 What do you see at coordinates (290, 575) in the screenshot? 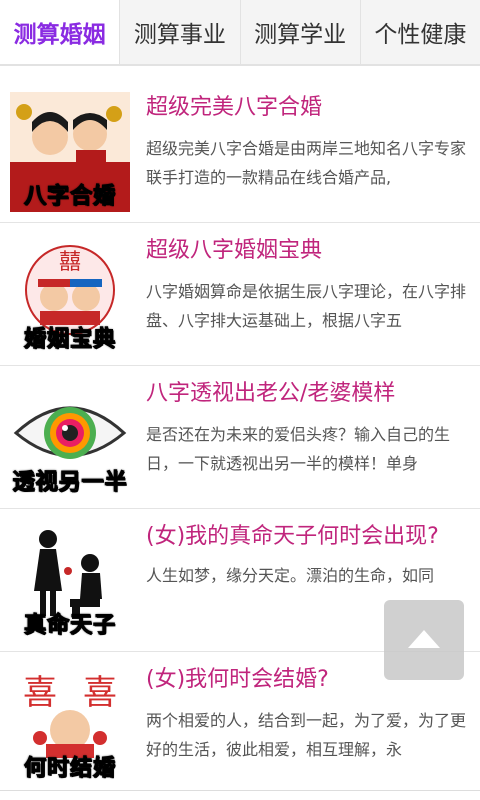
I see `item-description: 人生如梦，缘分天定。漂泊的生命，如同` at bounding box center [290, 575].